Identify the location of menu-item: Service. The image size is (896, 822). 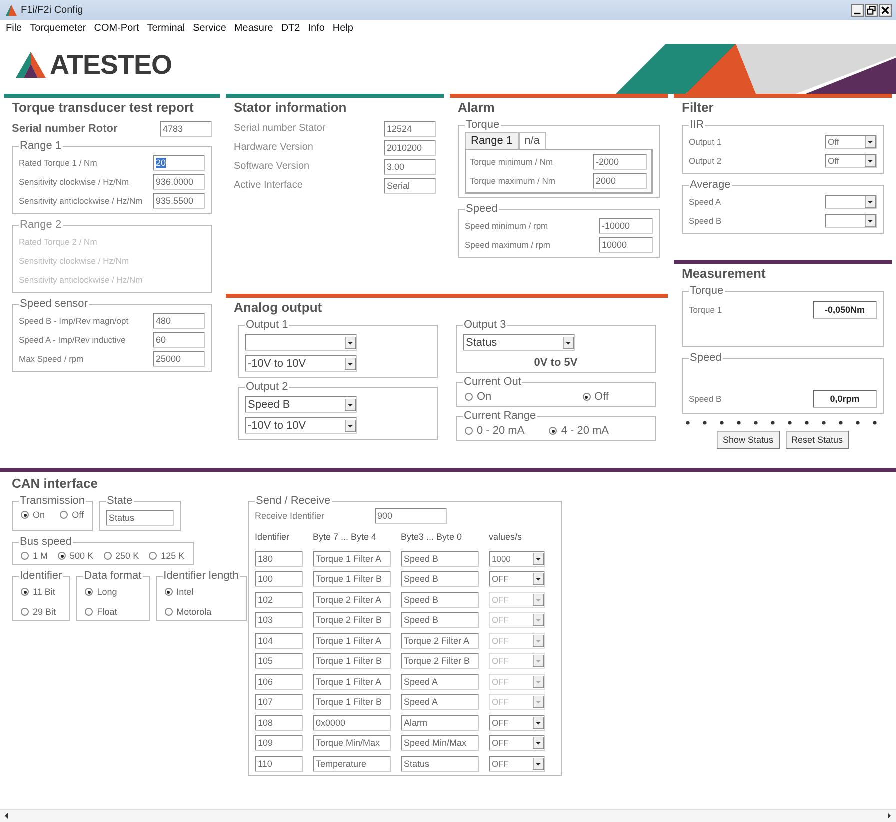
(209, 28).